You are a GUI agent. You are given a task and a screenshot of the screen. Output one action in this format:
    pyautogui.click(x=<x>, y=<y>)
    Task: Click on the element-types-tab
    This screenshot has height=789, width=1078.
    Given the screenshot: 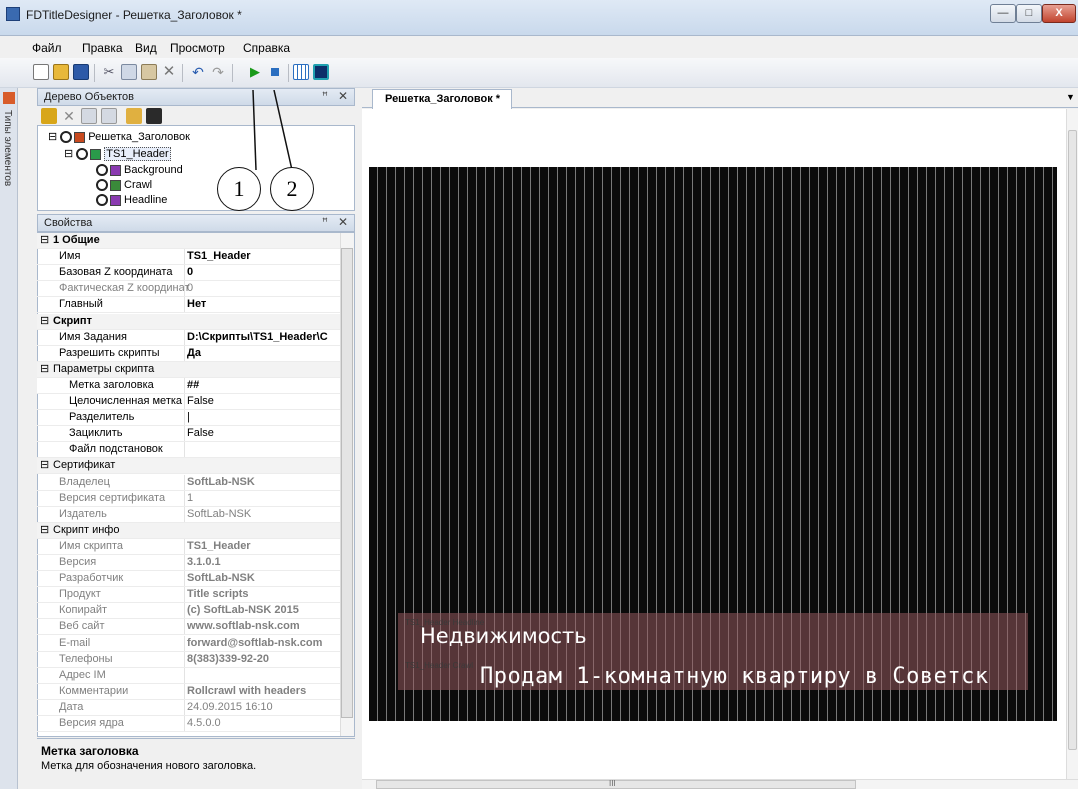 What is the action you would take?
    pyautogui.click(x=9, y=438)
    